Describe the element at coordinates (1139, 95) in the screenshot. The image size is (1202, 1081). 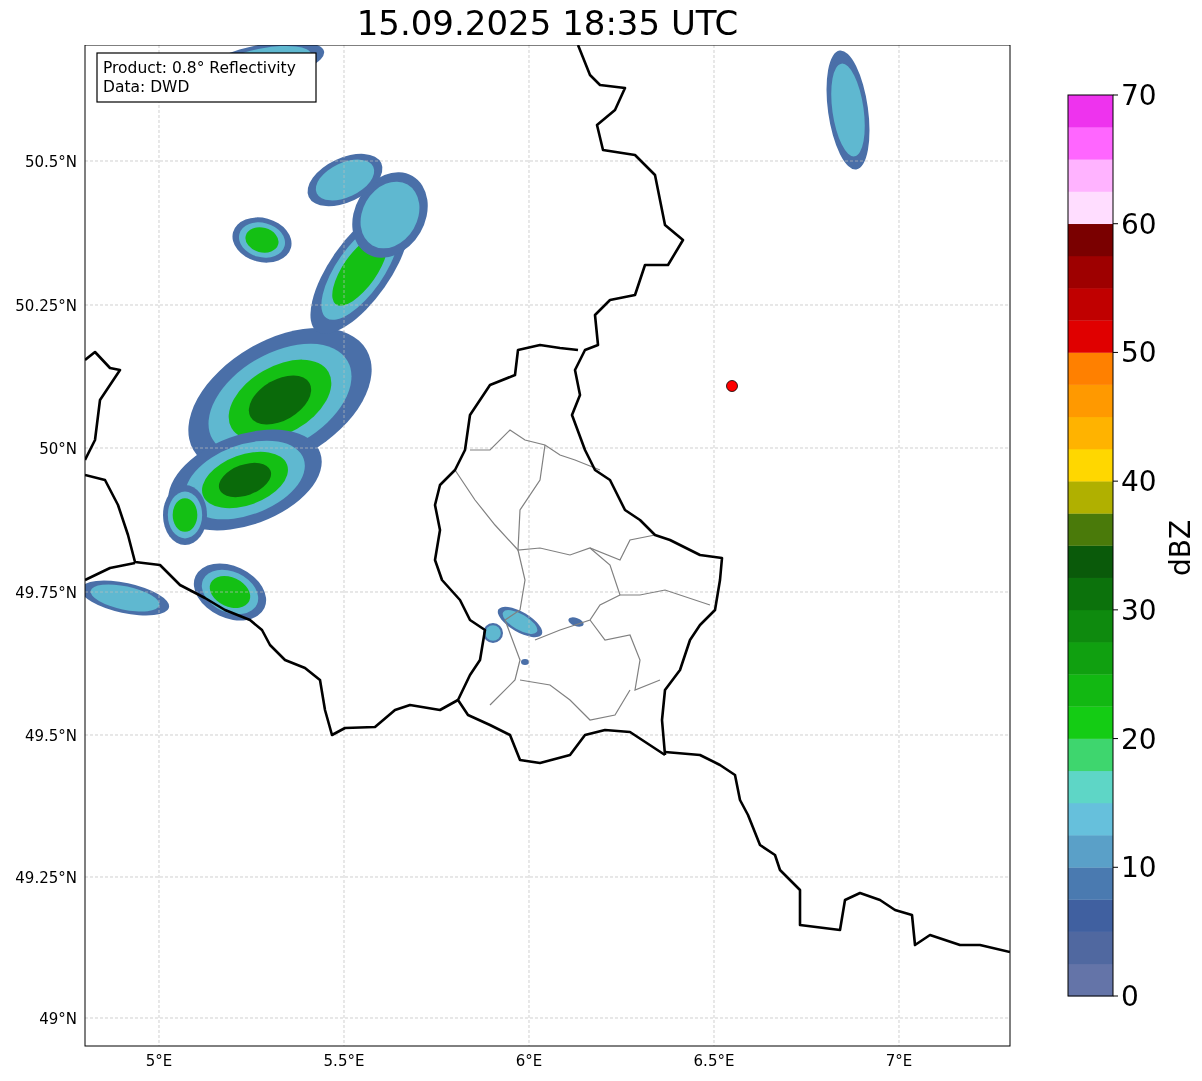
I see `scale-label: 70` at that location.